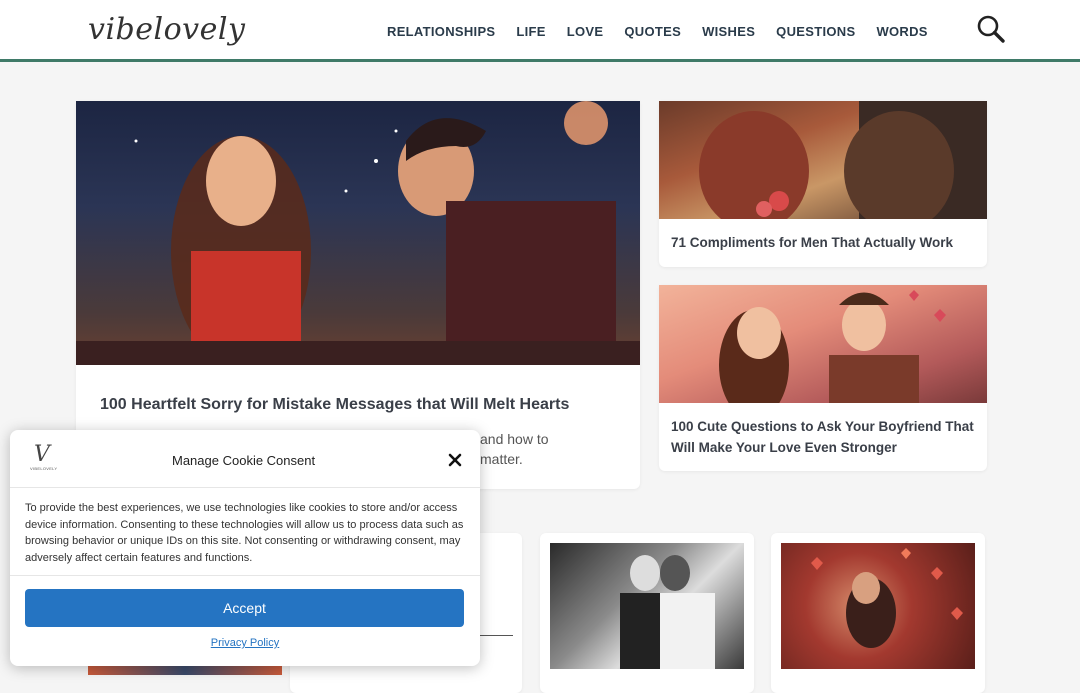  I want to click on search-icon, so click(992, 30).